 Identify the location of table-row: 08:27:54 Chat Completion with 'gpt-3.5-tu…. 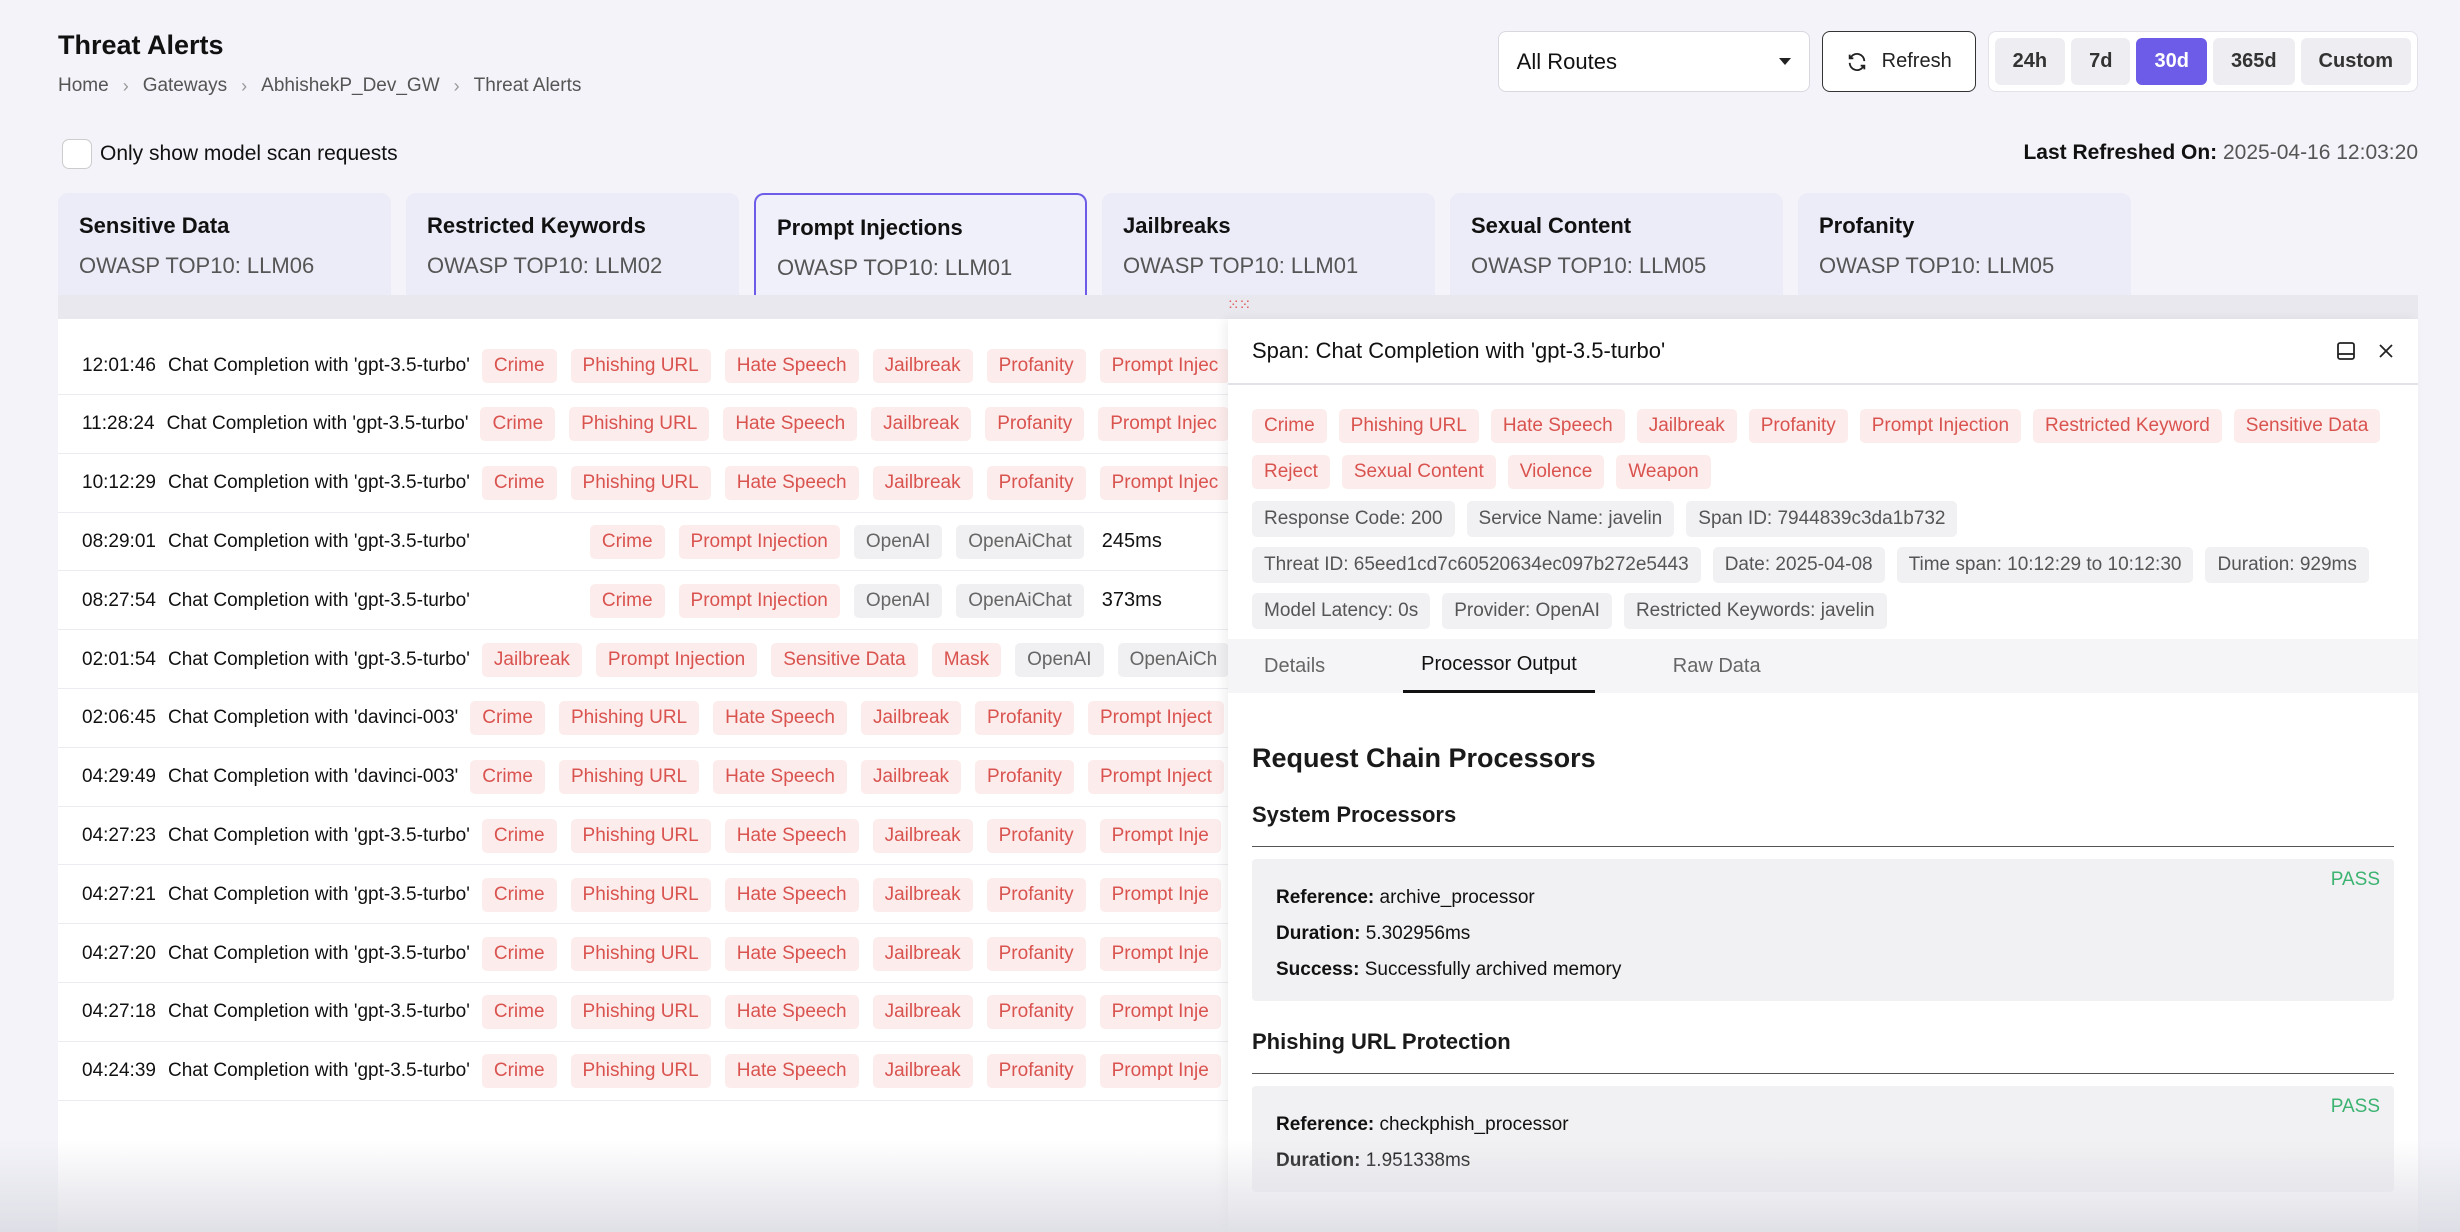
(643, 601).